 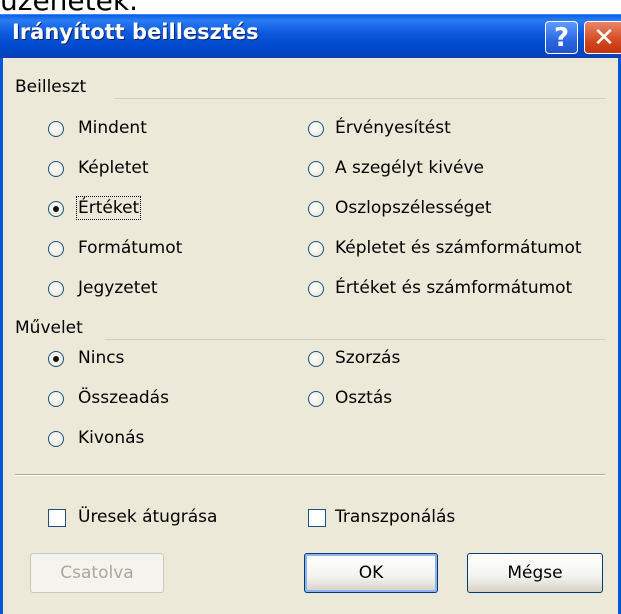 I want to click on radio-comments, so click(x=56, y=289).